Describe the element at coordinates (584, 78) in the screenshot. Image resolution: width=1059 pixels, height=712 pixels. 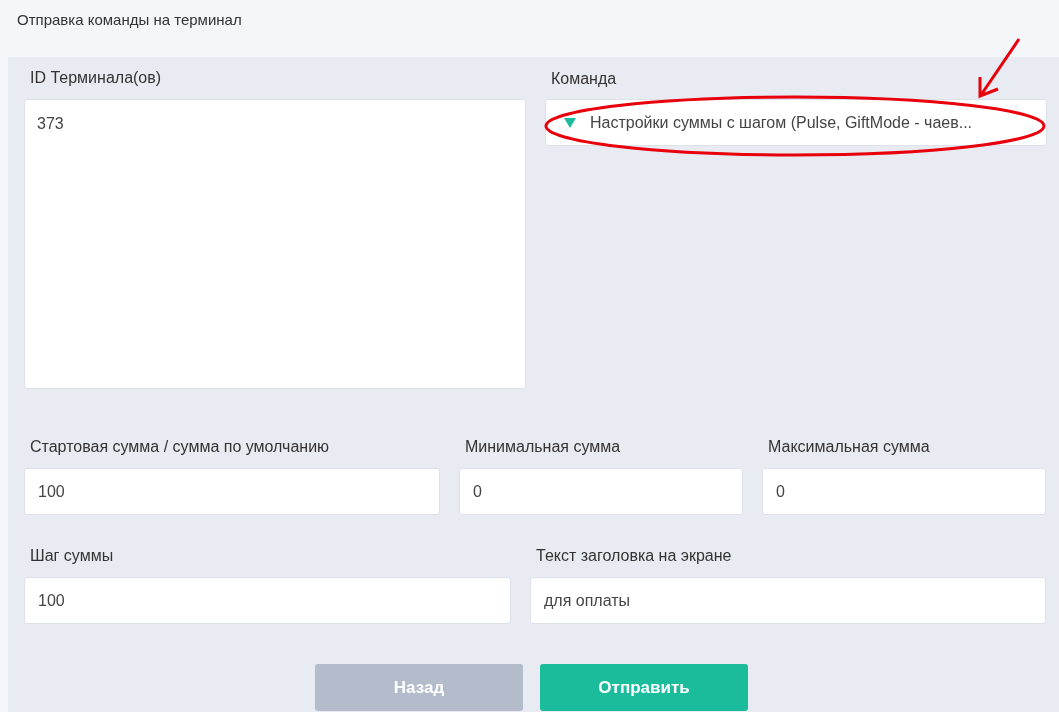
I see `field-label: Команда` at that location.